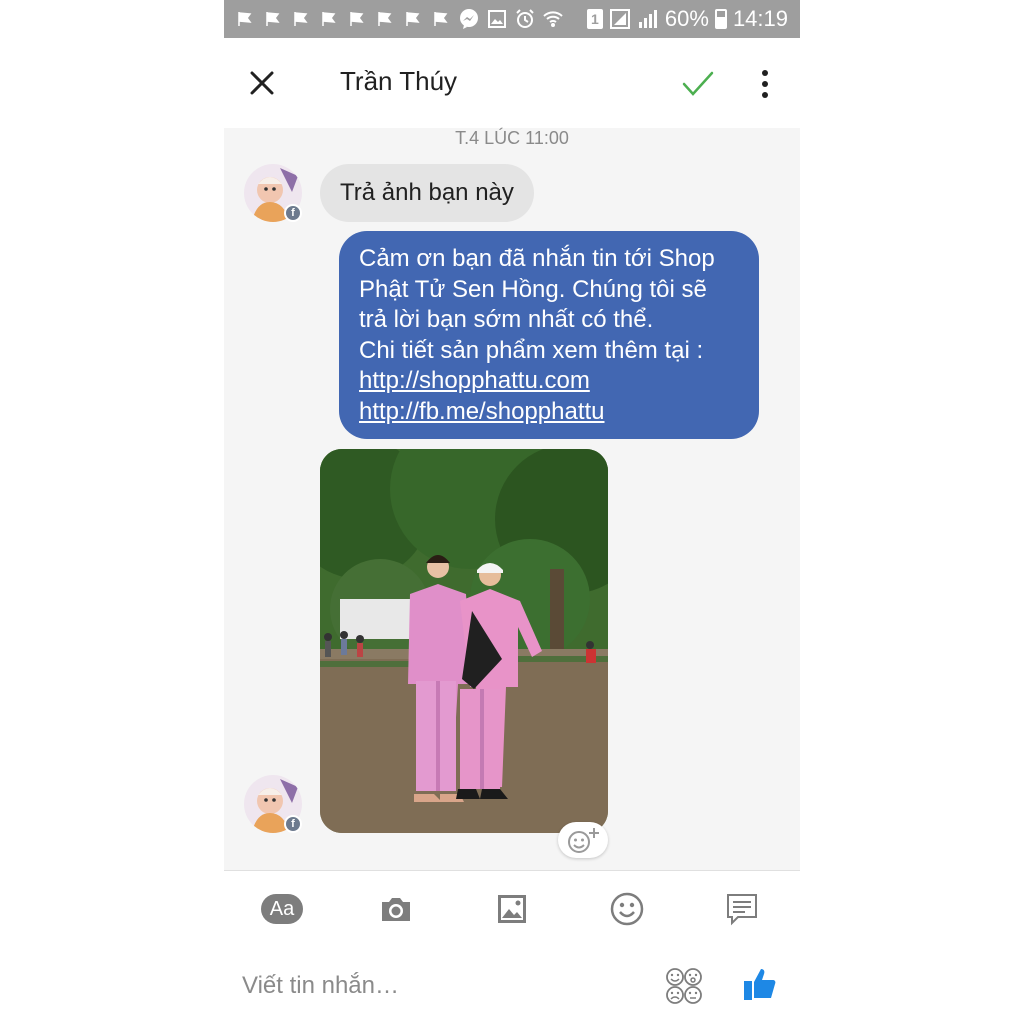 This screenshot has width=1024, height=1024. Describe the element at coordinates (512, 138) in the screenshot. I see `thread-timestamp: T.4 LÚC 11:00` at that location.